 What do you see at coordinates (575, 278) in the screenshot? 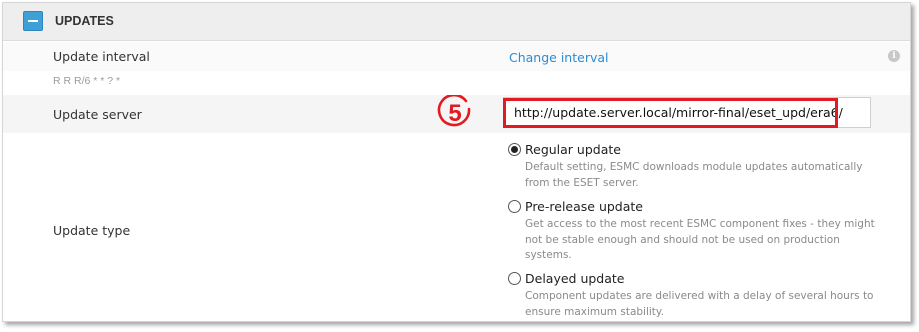
I see `option-label-delayed: Delayed update` at bounding box center [575, 278].